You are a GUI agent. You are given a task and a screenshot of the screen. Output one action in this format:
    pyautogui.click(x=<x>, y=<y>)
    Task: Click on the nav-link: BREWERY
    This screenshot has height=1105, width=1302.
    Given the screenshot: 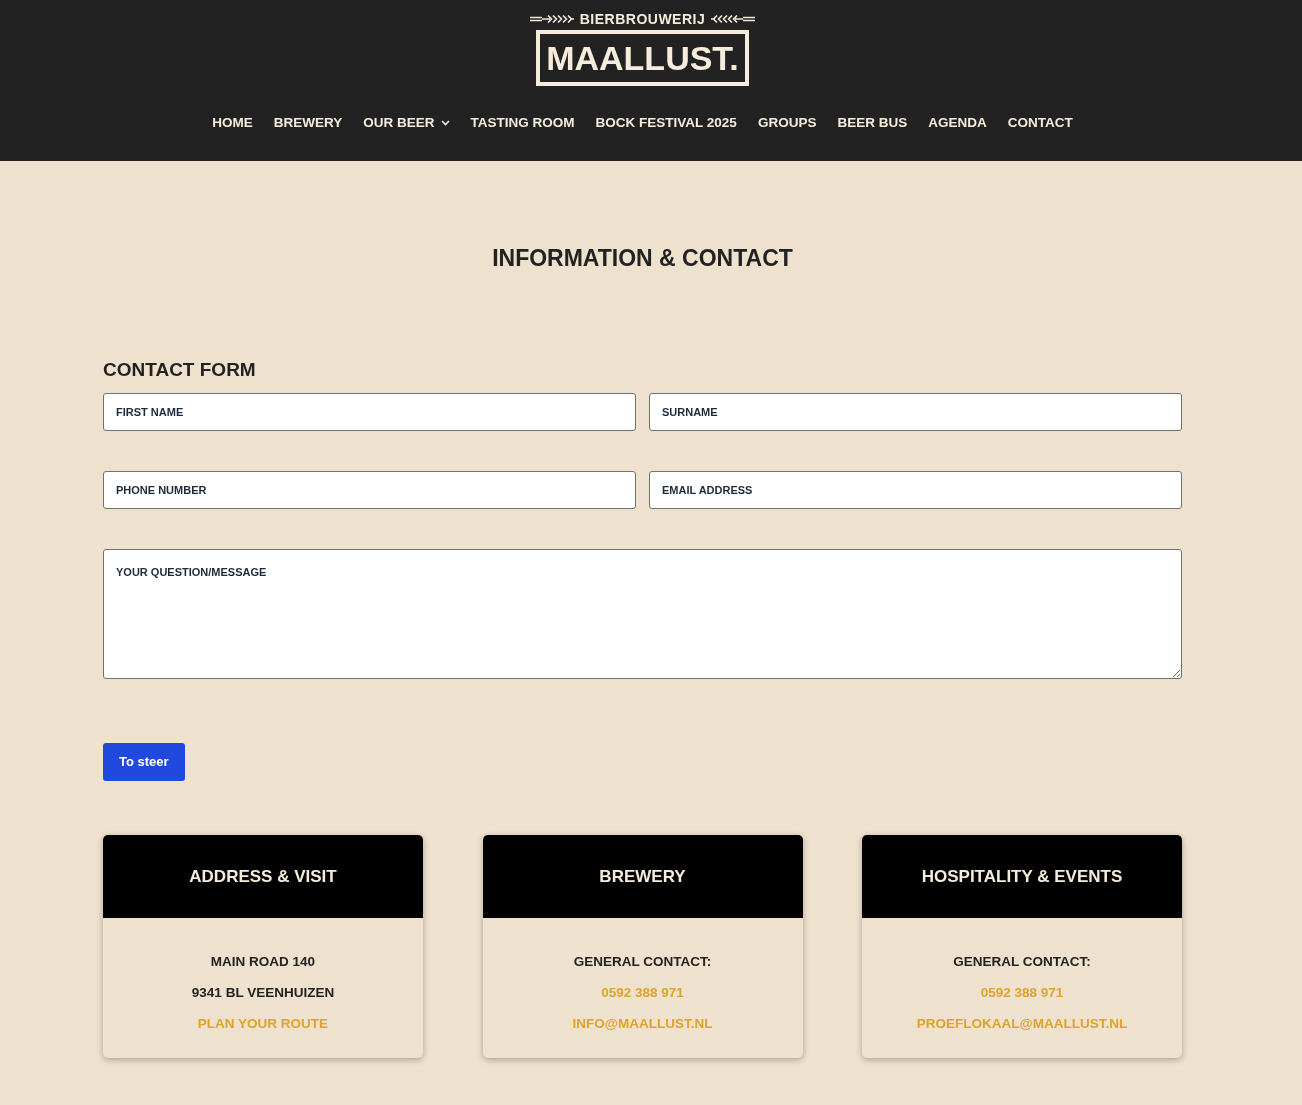 What is the action you would take?
    pyautogui.click(x=308, y=123)
    